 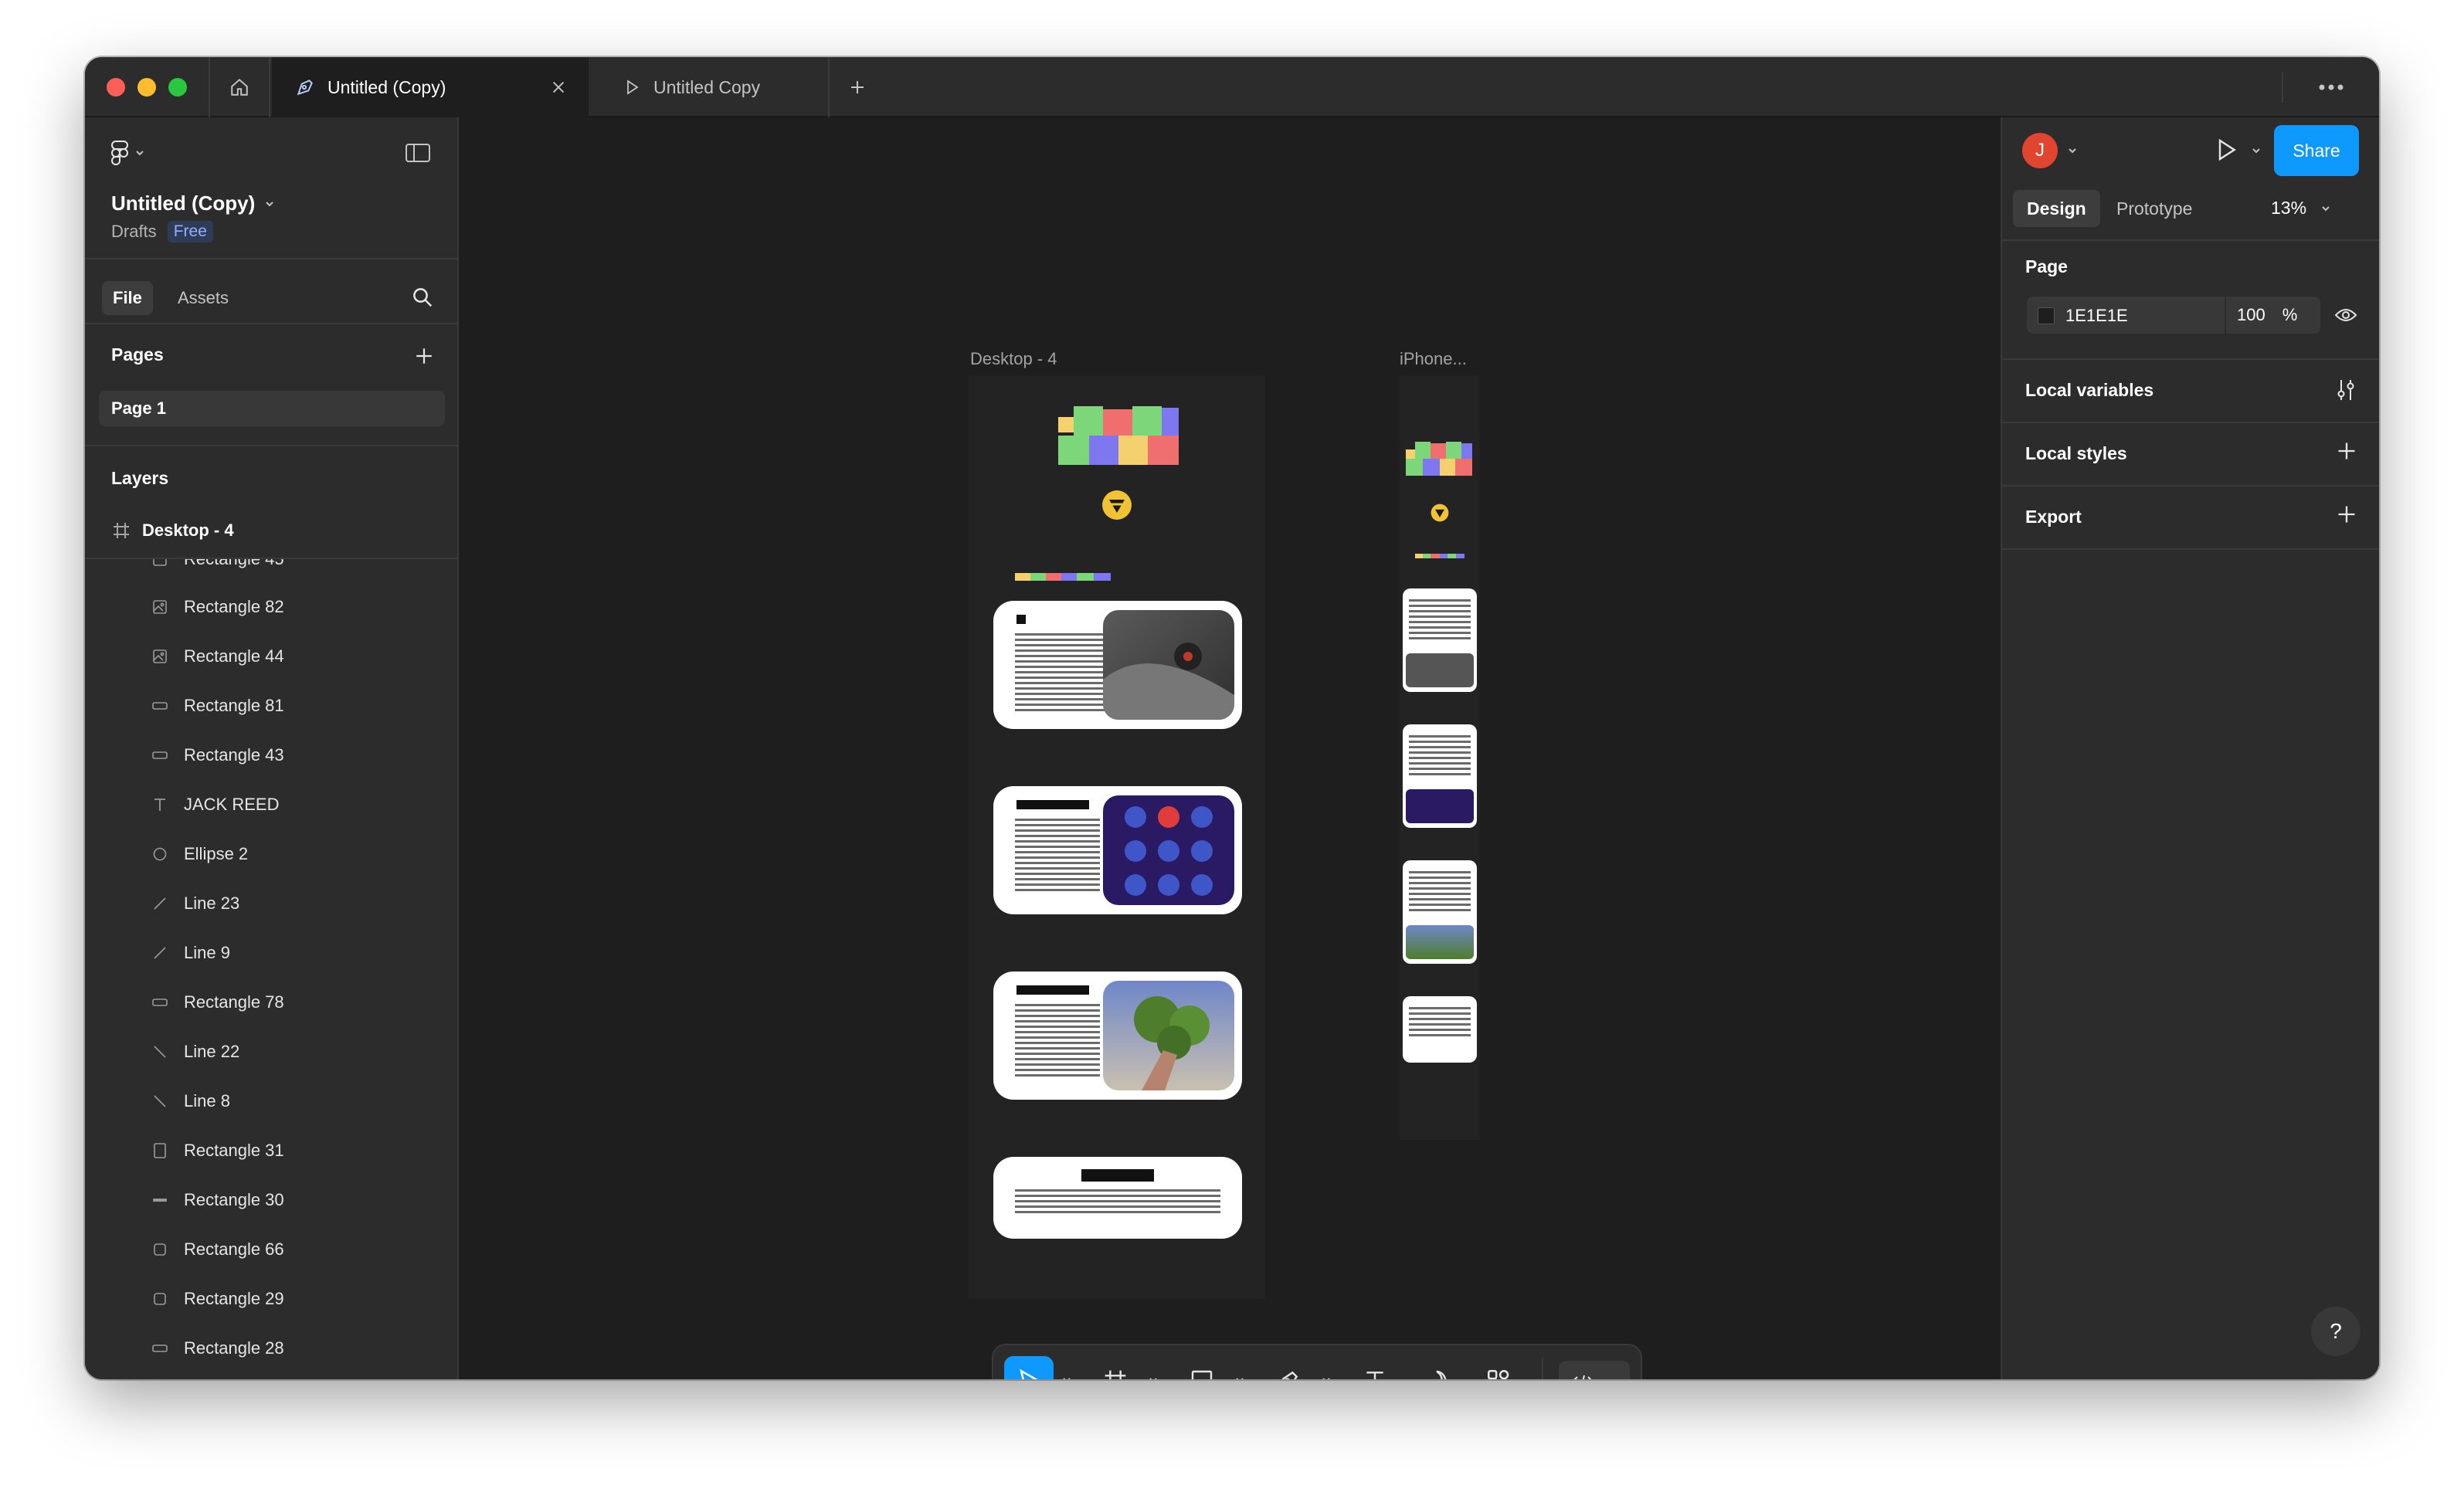 What do you see at coordinates (239, 87) in the screenshot?
I see `home-button` at bounding box center [239, 87].